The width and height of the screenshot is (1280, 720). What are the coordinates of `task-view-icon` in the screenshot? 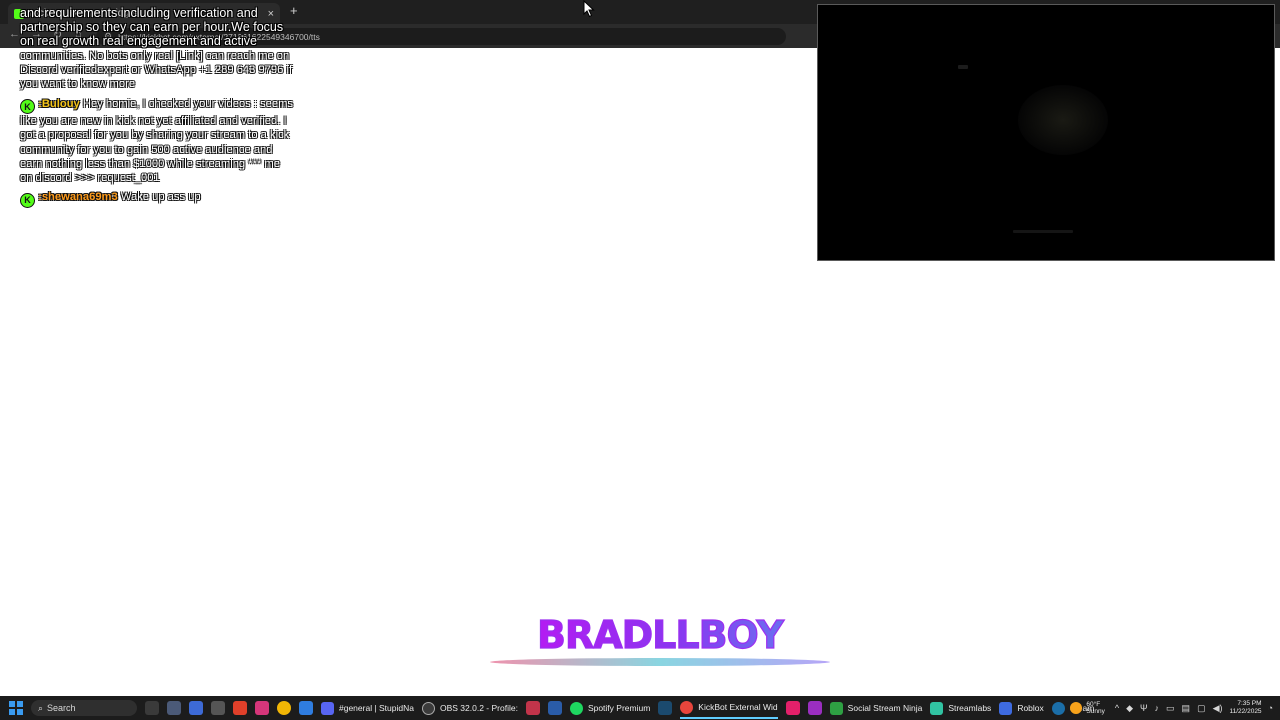 It's located at (152, 708).